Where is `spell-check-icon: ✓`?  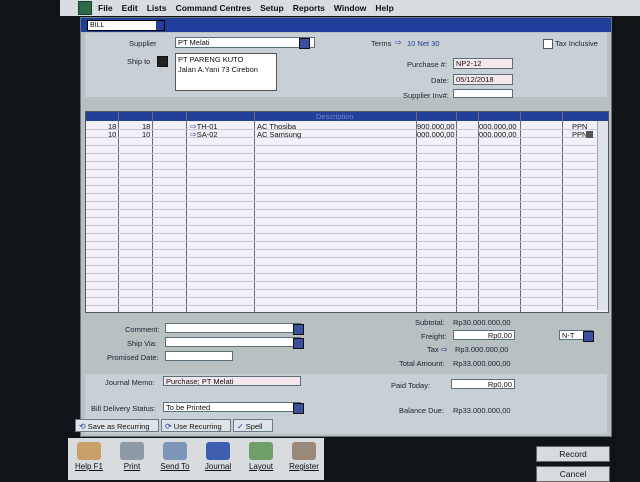
spell-check-icon: ✓ is located at coordinates (240, 426).